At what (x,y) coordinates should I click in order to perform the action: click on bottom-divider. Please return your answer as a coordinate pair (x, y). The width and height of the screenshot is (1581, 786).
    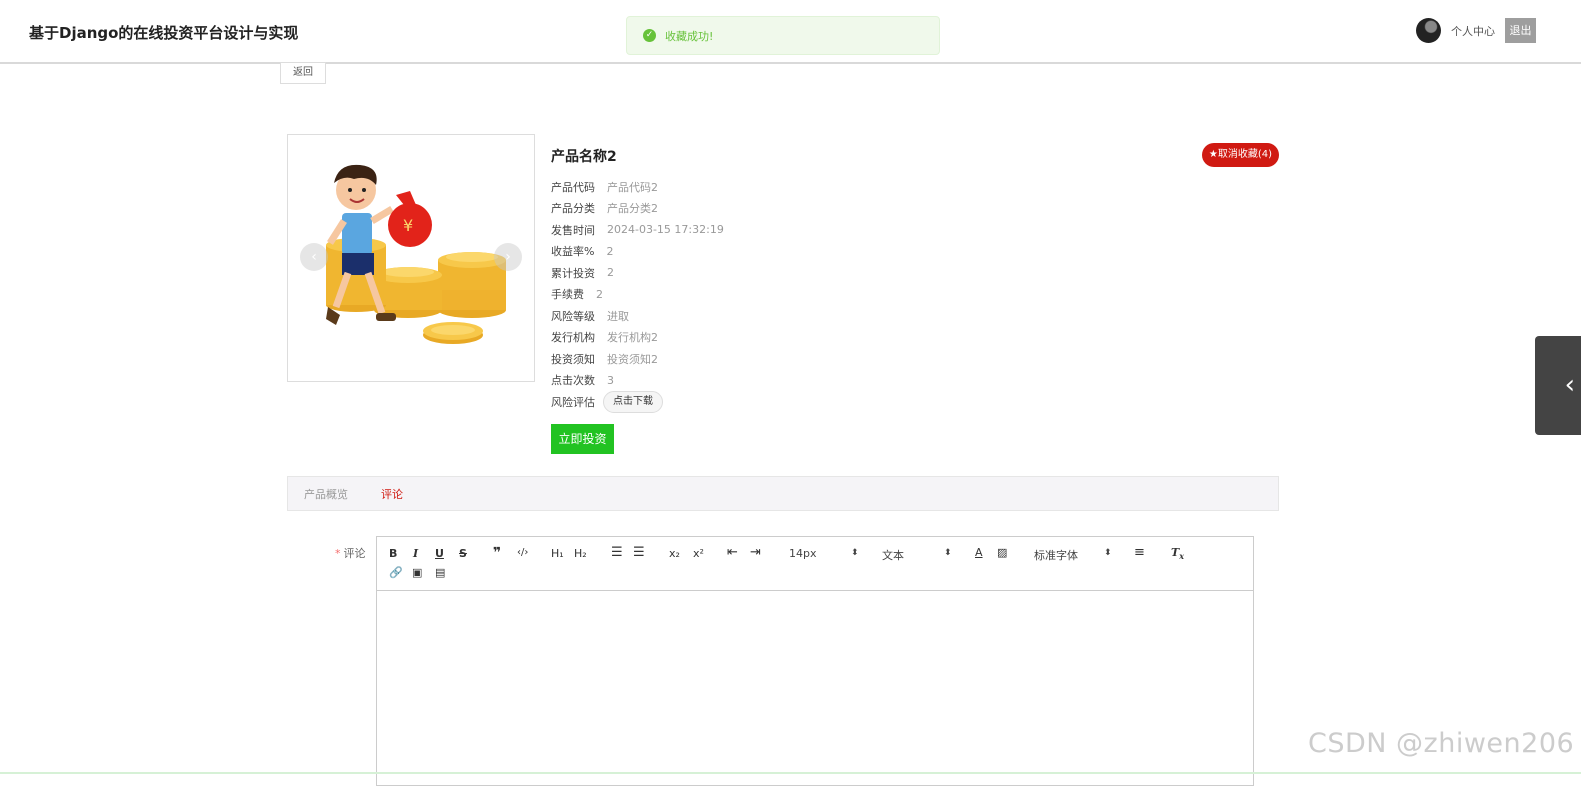
    Looking at the image, I should click on (790, 773).